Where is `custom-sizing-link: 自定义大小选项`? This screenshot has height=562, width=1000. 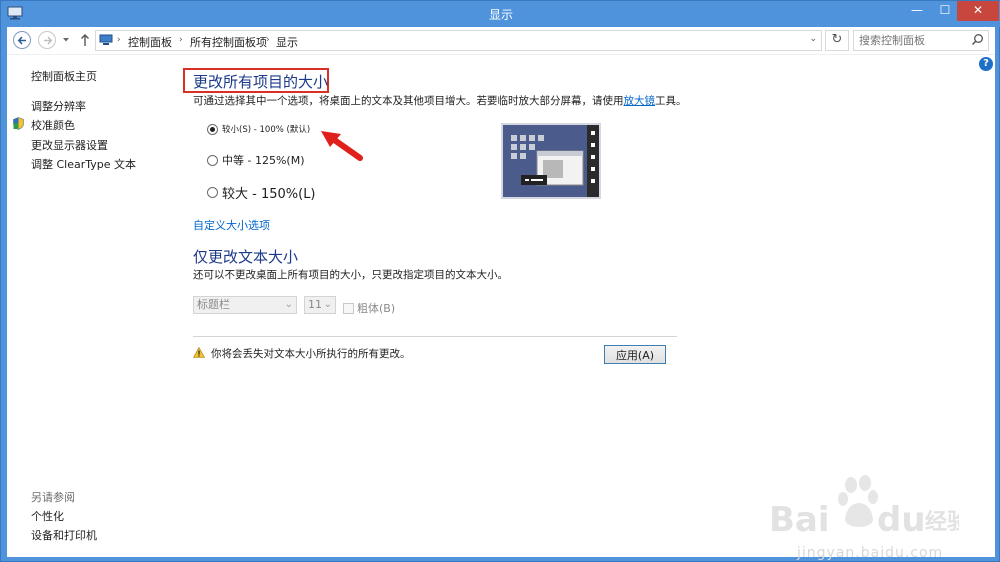 custom-sizing-link: 自定义大小选项 is located at coordinates (231, 225).